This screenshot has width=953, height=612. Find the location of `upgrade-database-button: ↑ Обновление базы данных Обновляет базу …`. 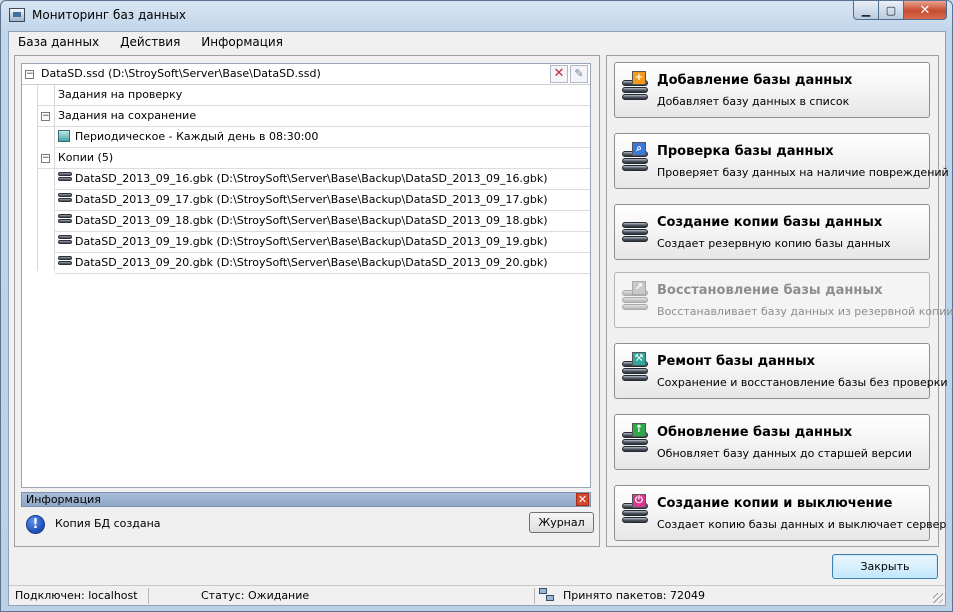

upgrade-database-button: ↑ Обновление базы данных Обновляет базу … is located at coordinates (772, 442).